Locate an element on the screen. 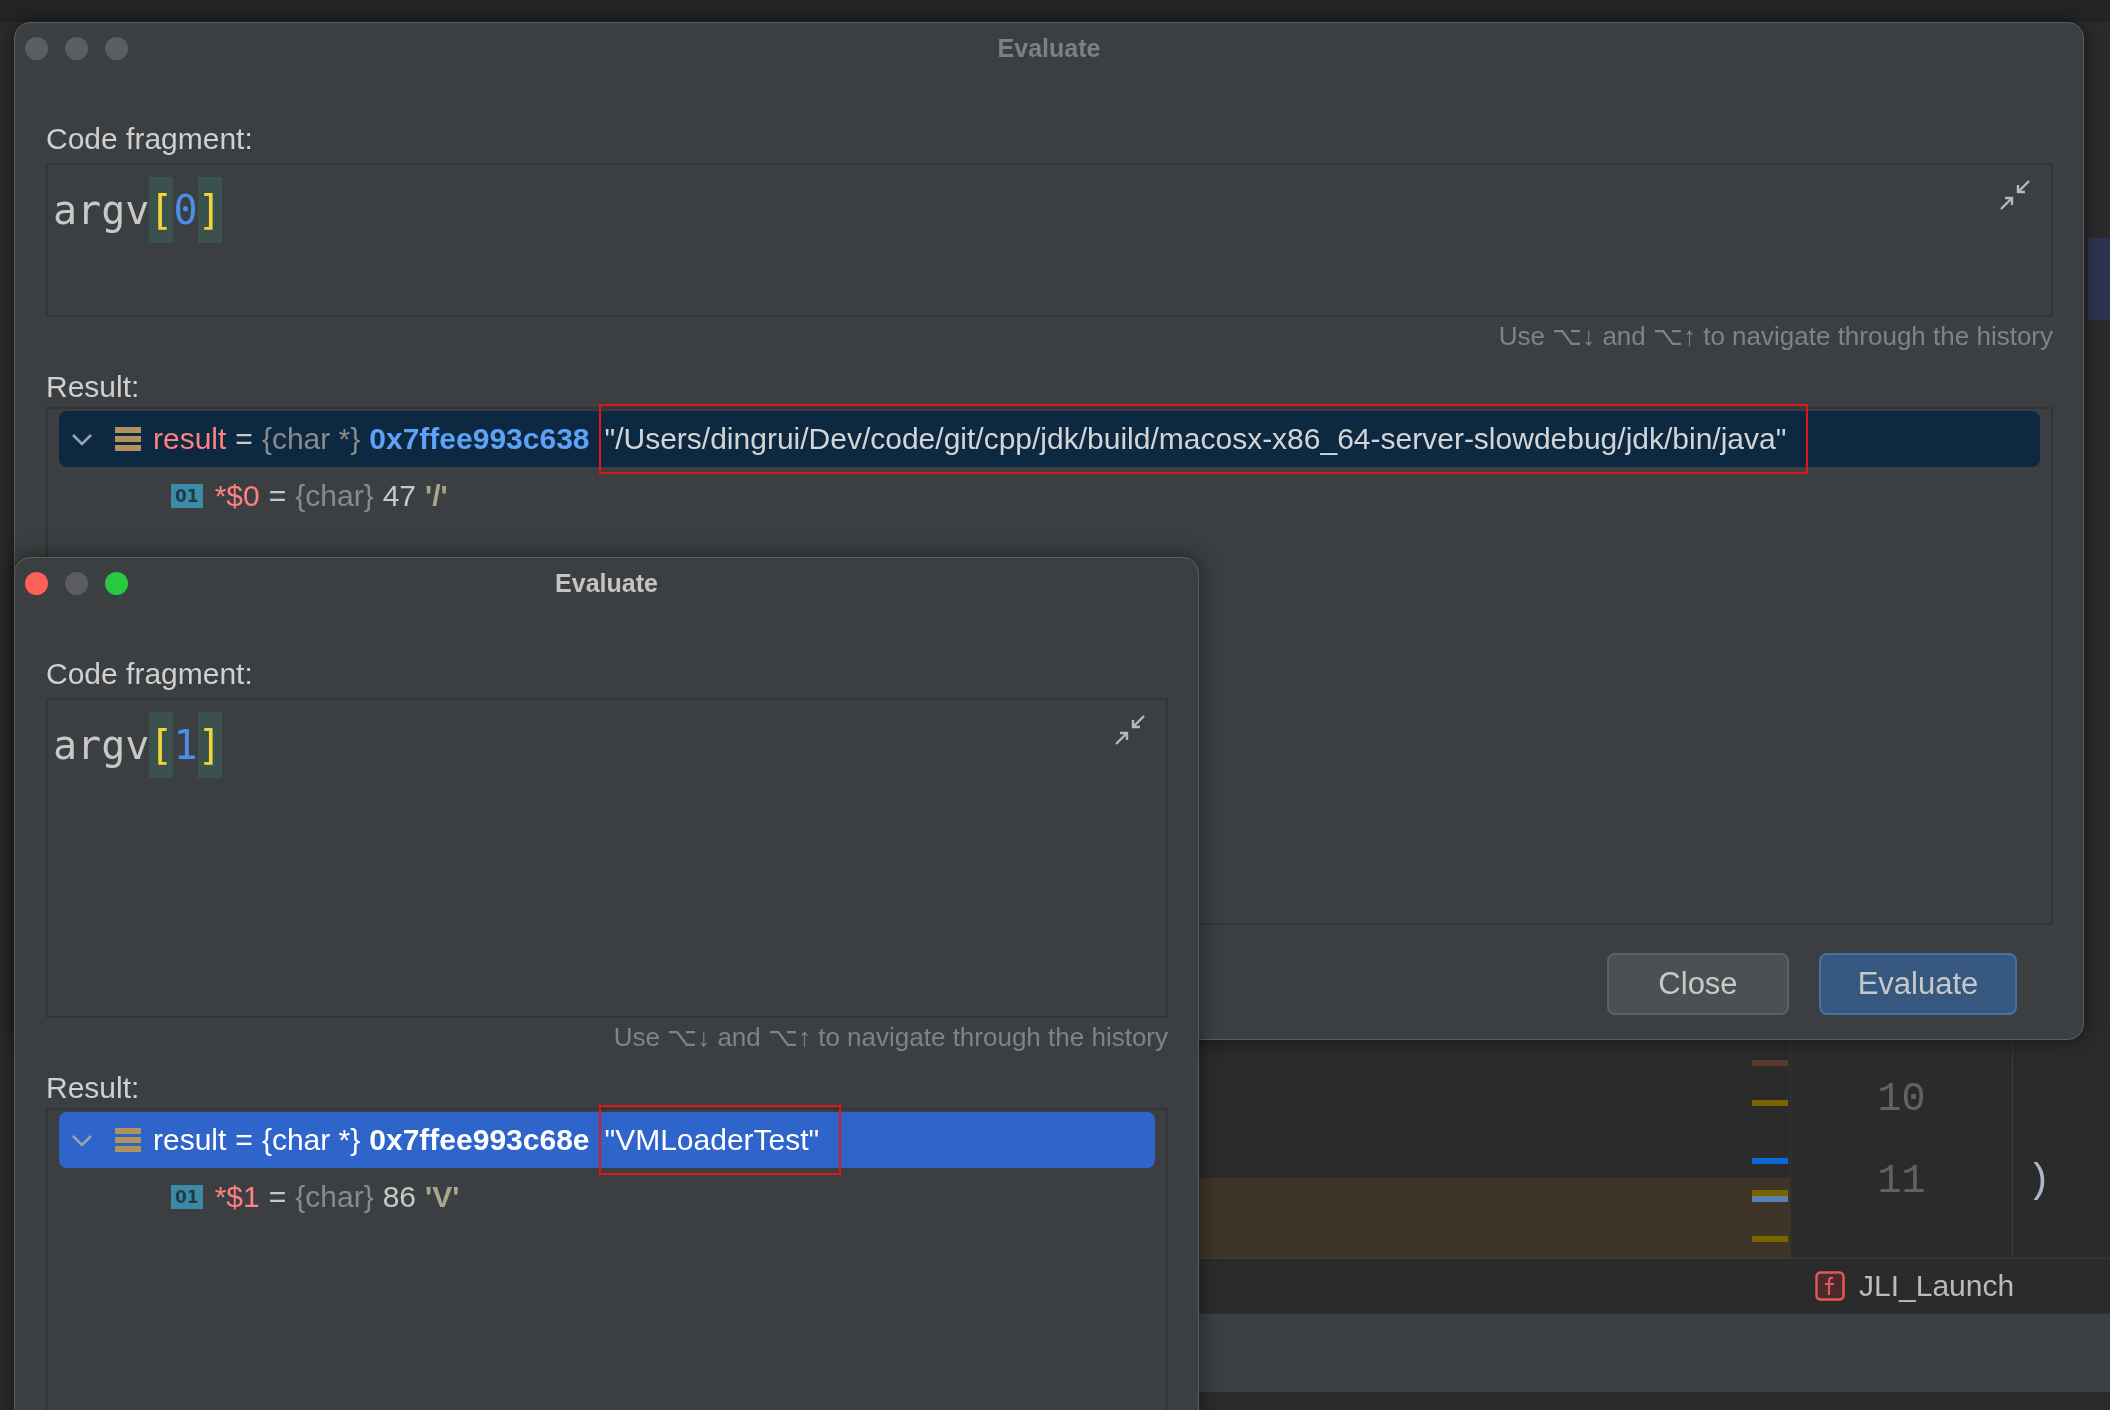  line-number: 10 is located at coordinates (1901, 1100).